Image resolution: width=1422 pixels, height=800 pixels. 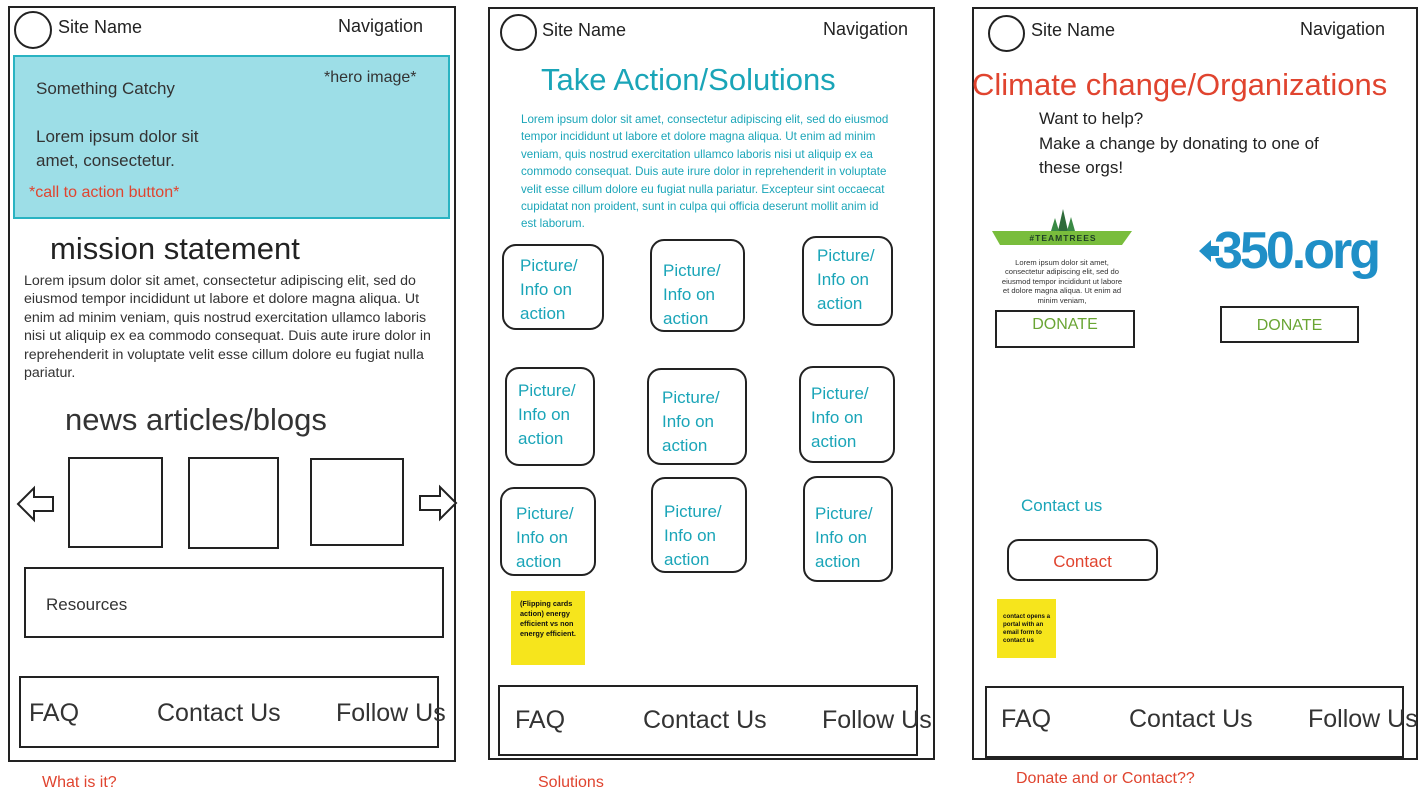 I want to click on intro-line-1: Want to help?, so click(x=1091, y=118).